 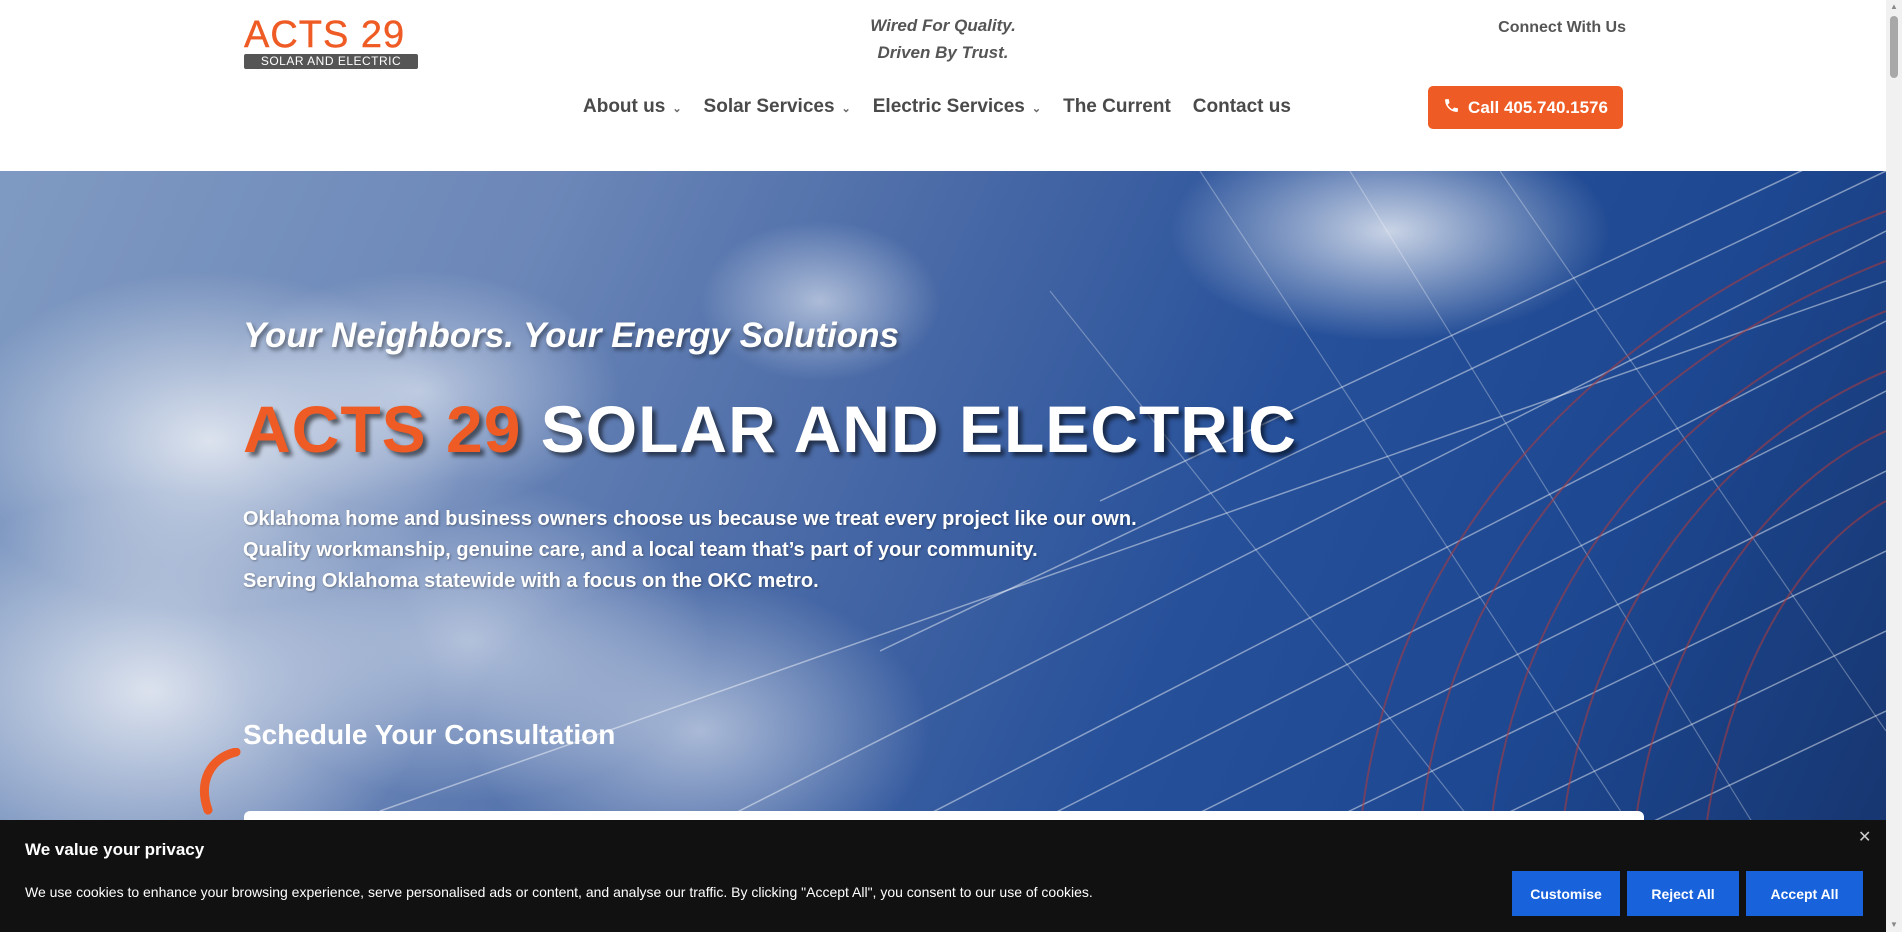 What do you see at coordinates (943, 25) in the screenshot?
I see `tagline-line1: Wired For Quality.` at bounding box center [943, 25].